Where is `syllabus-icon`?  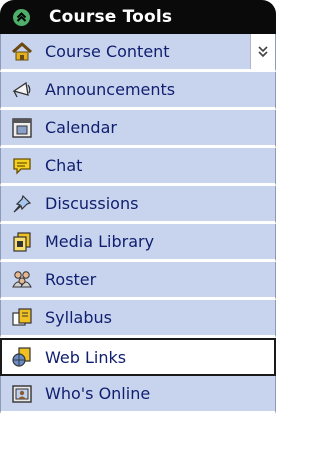 syllabus-icon is located at coordinates (22, 318).